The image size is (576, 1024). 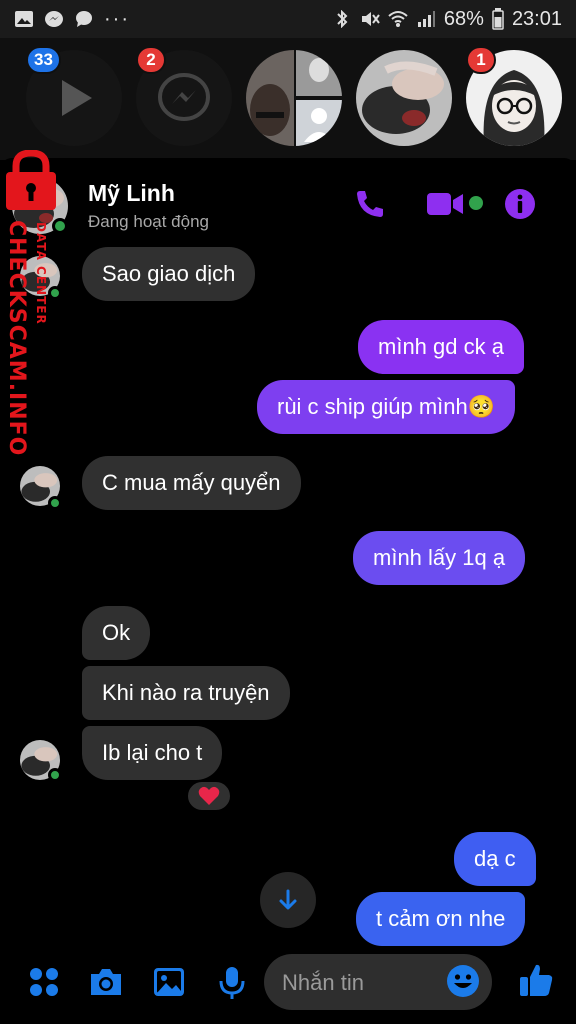 What do you see at coordinates (44, 982) in the screenshot?
I see `apps-menu-icon` at bounding box center [44, 982].